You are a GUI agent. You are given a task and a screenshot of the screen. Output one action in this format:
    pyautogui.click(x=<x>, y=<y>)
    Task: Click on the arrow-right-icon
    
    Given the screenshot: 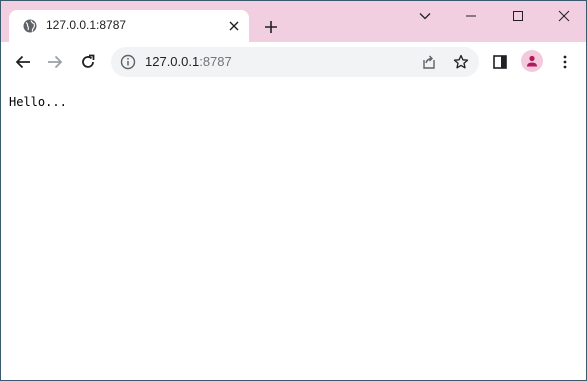 What is the action you would take?
    pyautogui.click(x=55, y=62)
    